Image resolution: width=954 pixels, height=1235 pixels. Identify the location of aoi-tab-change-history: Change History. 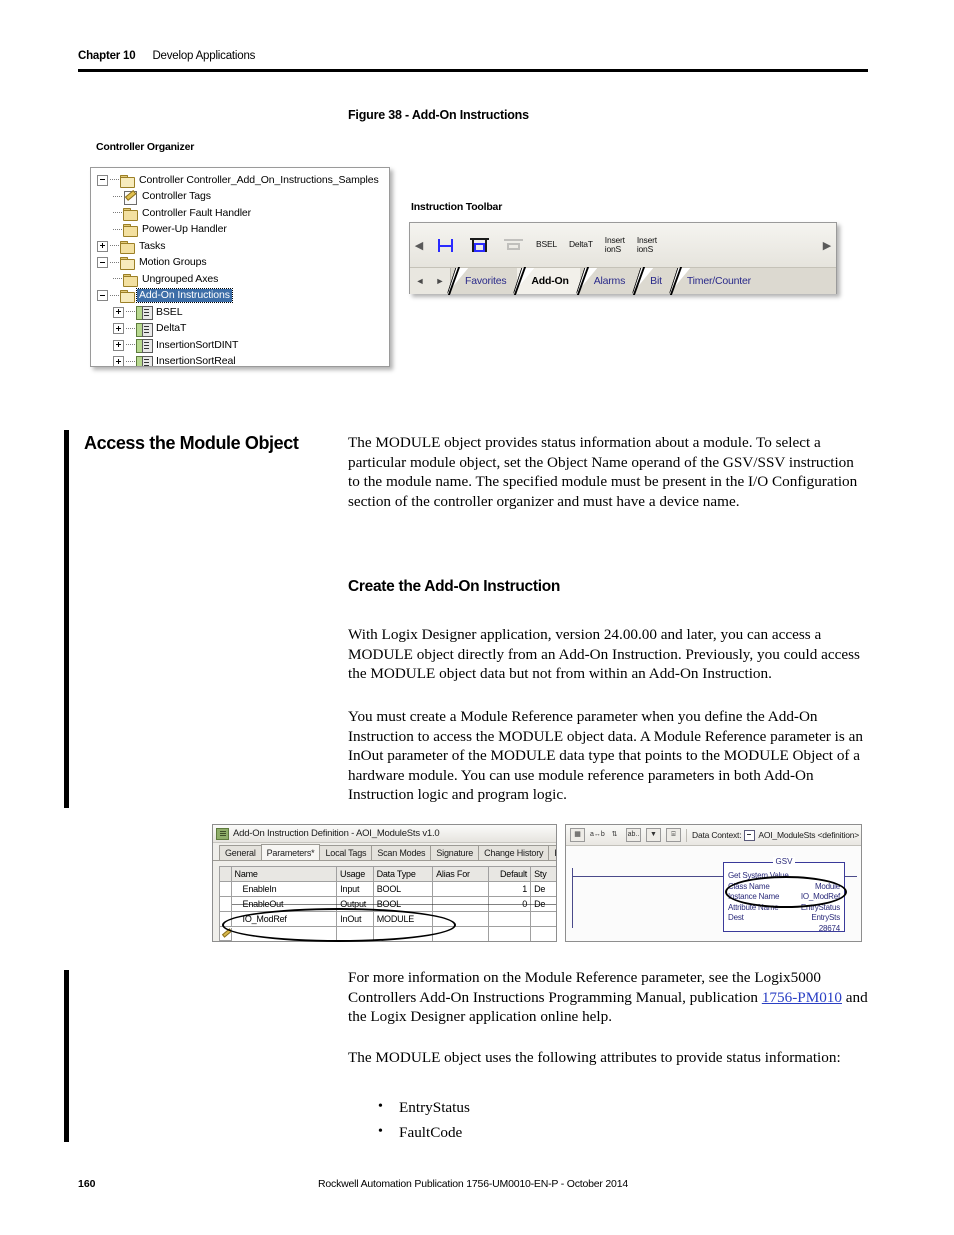
(514, 852).